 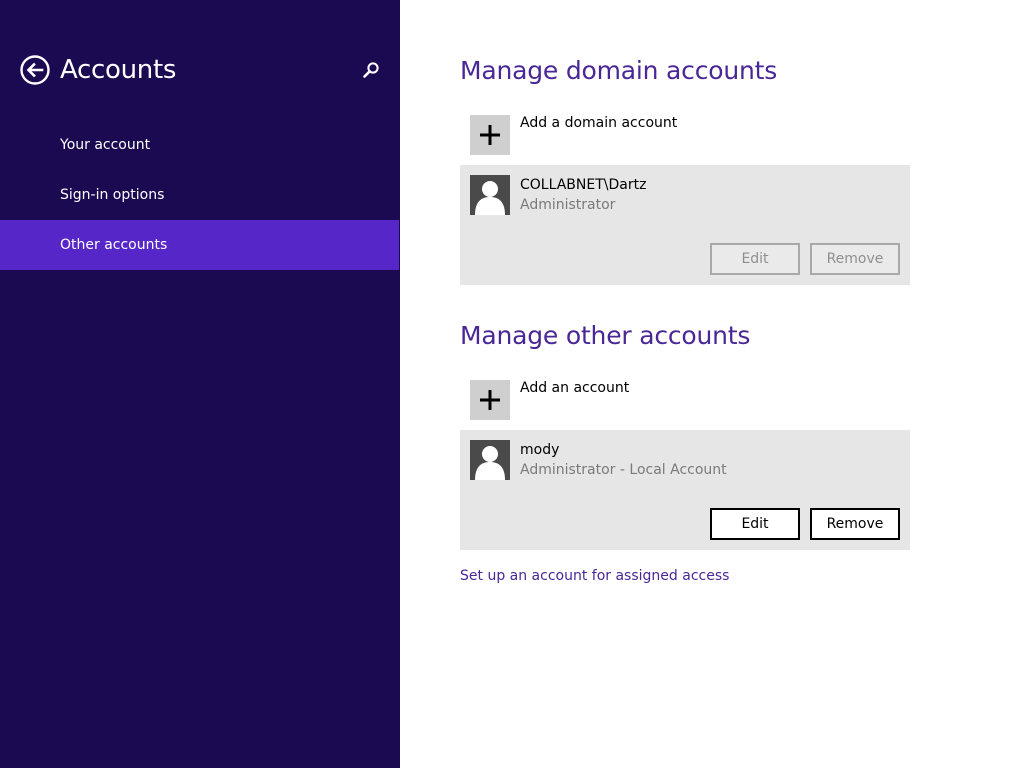 What do you see at coordinates (594, 576) in the screenshot?
I see `assigned-access-link: Set up an account for assigned access` at bounding box center [594, 576].